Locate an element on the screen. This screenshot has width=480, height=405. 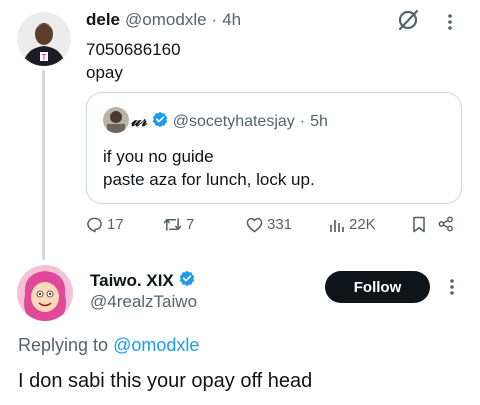
retweet-button: 7 is located at coordinates (178, 224).